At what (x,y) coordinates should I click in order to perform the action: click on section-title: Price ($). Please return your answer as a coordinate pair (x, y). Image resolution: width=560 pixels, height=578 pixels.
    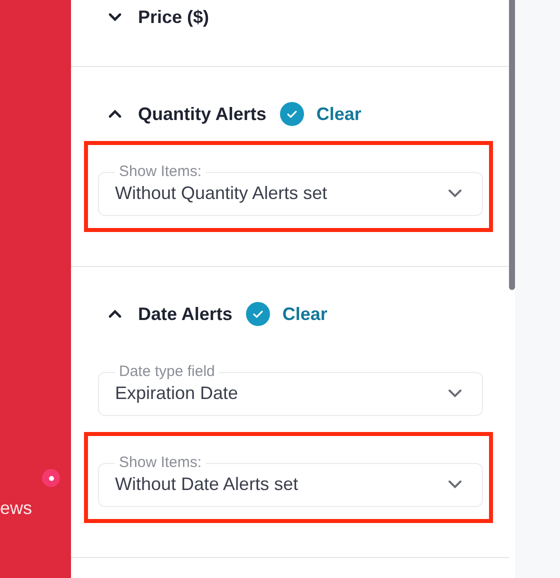
    Looking at the image, I should click on (174, 17).